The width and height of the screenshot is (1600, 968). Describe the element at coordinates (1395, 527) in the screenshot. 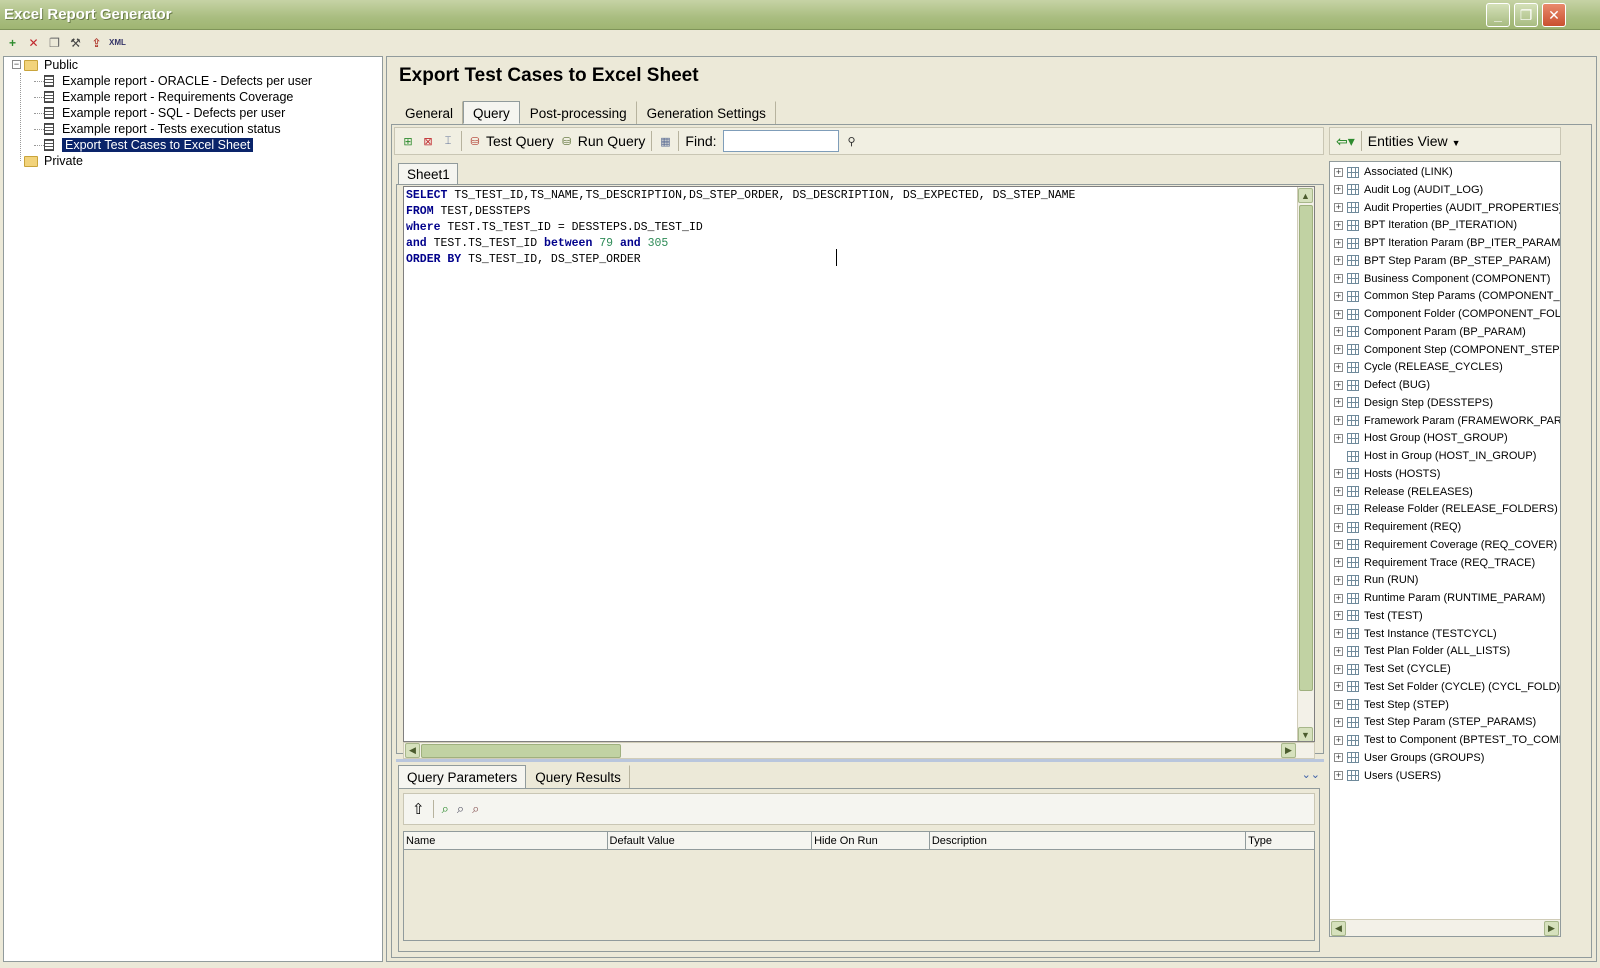

I see `entity-item: + Requirement (REQ)` at that location.